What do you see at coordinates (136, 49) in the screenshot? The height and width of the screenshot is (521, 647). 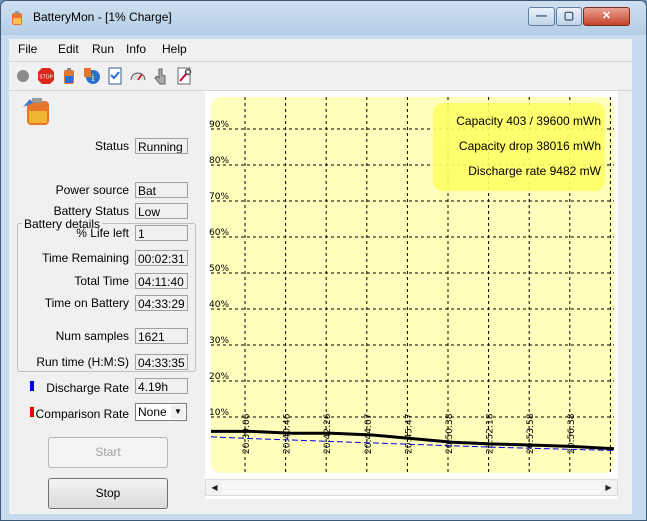 I see `menu-info: Info` at bounding box center [136, 49].